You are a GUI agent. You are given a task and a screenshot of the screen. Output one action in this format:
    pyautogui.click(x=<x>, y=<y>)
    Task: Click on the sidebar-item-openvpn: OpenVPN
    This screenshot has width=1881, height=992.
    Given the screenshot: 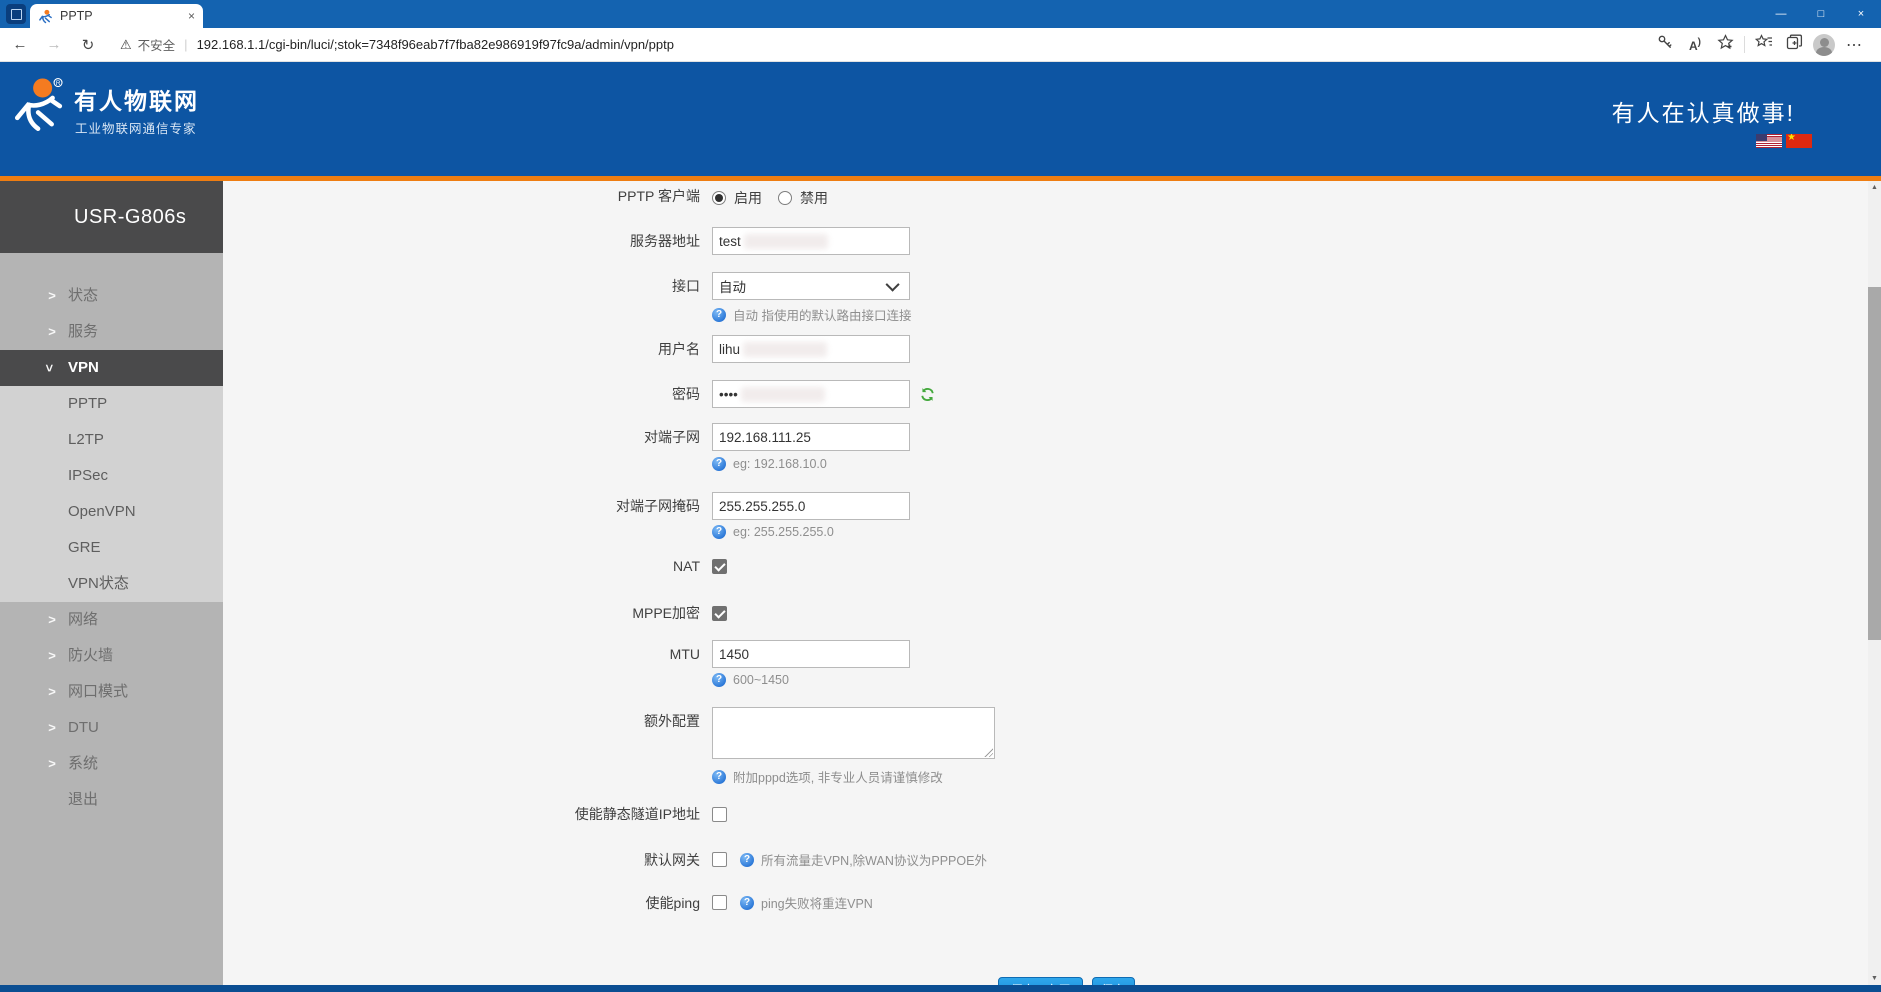 What is the action you would take?
    pyautogui.click(x=111, y=512)
    